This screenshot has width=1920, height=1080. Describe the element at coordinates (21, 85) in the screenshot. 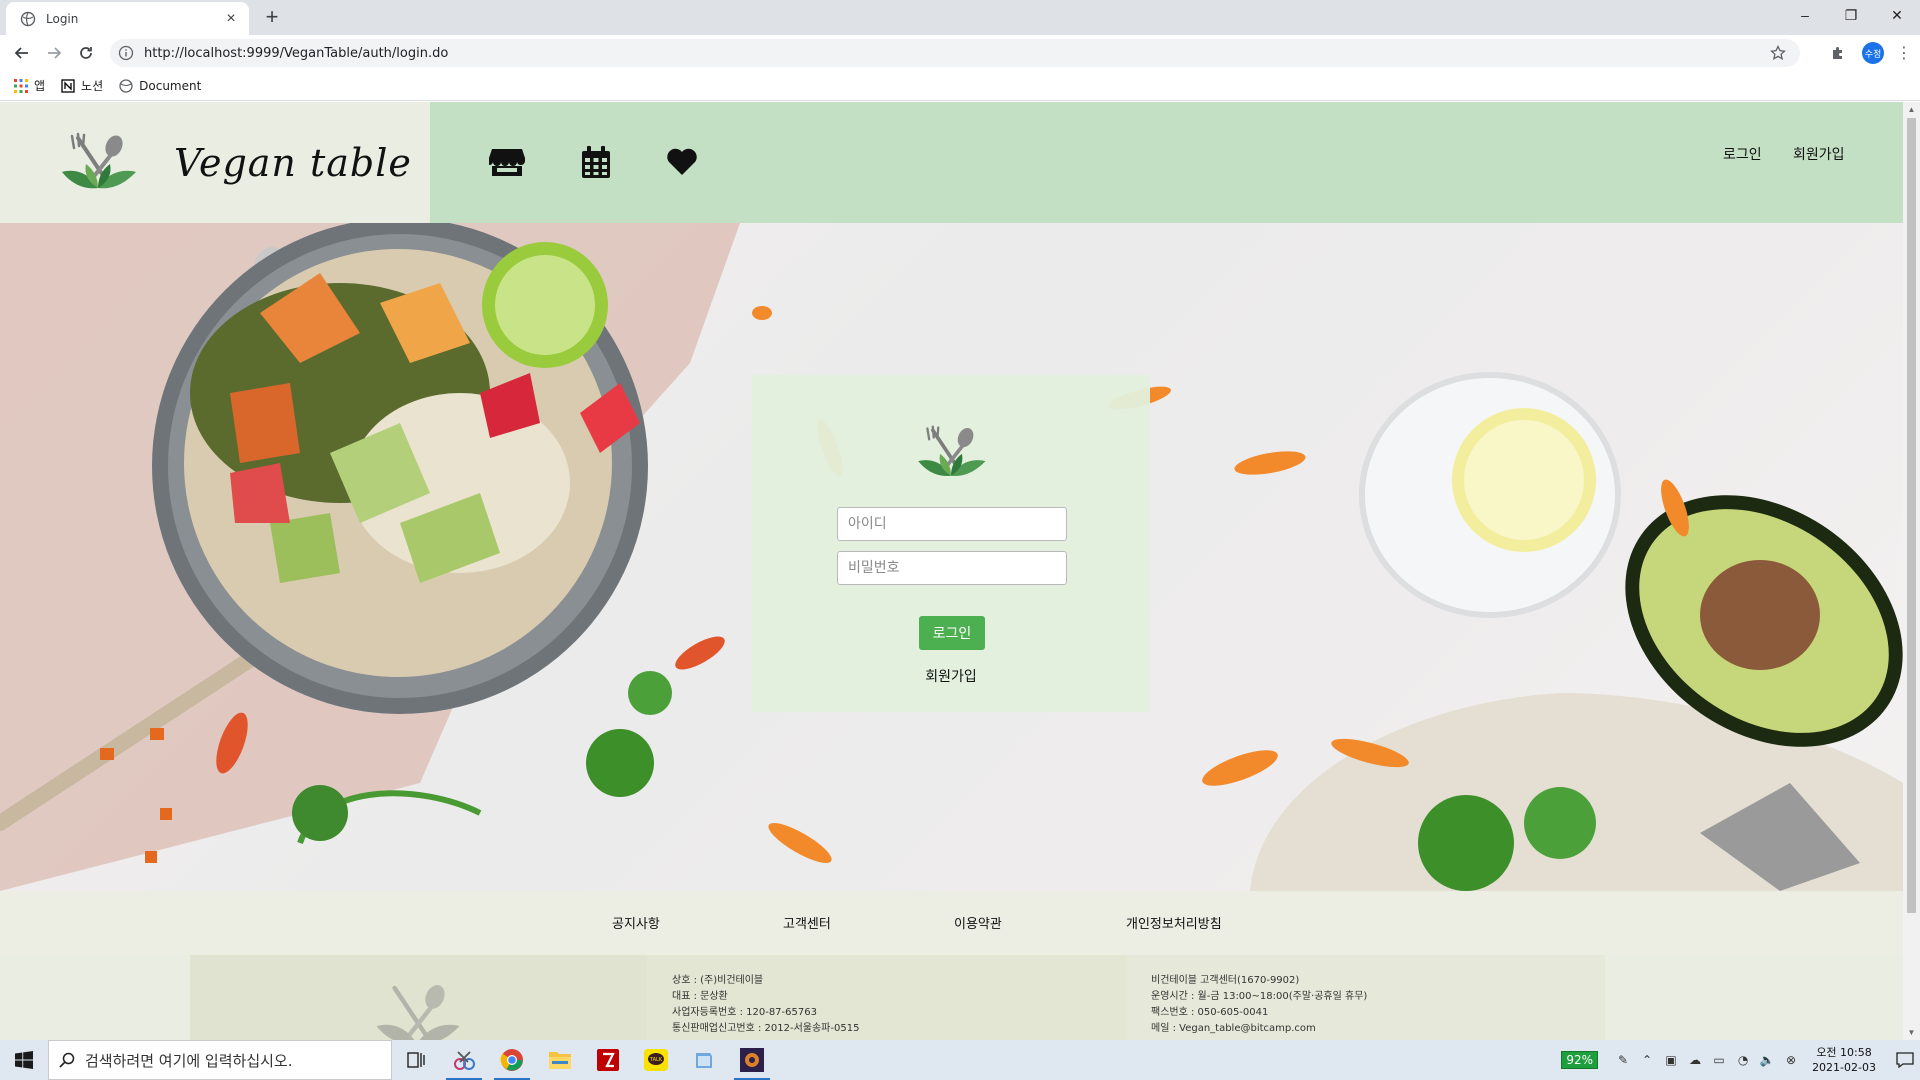

I see `apps-grid-icon` at that location.